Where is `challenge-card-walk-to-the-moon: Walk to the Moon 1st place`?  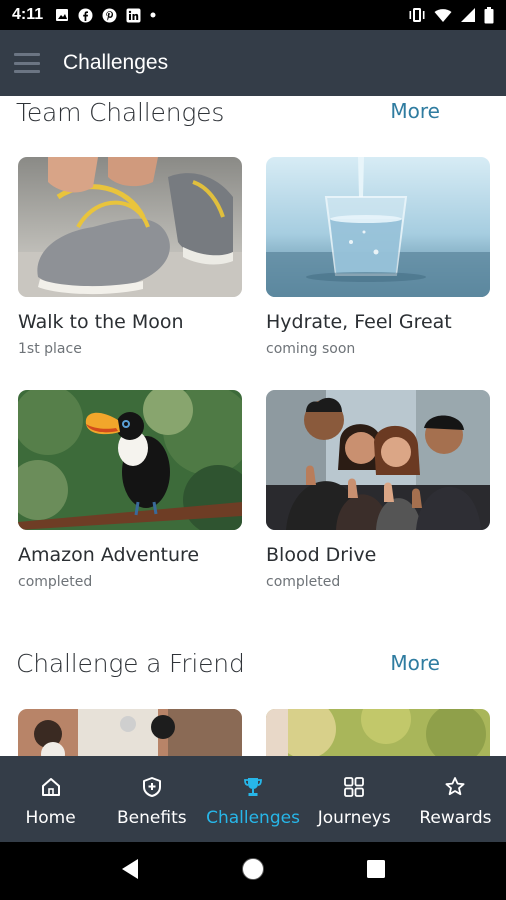 challenge-card-walk-to-the-moon: Walk to the Moon 1st place is located at coordinates (130, 257).